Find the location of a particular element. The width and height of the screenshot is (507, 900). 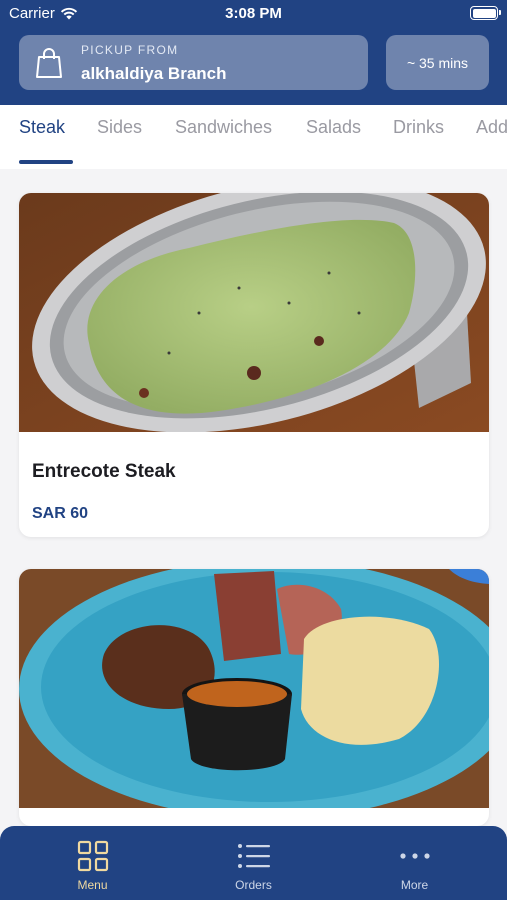

nav-menu-label: Menu is located at coordinates (92, 885).